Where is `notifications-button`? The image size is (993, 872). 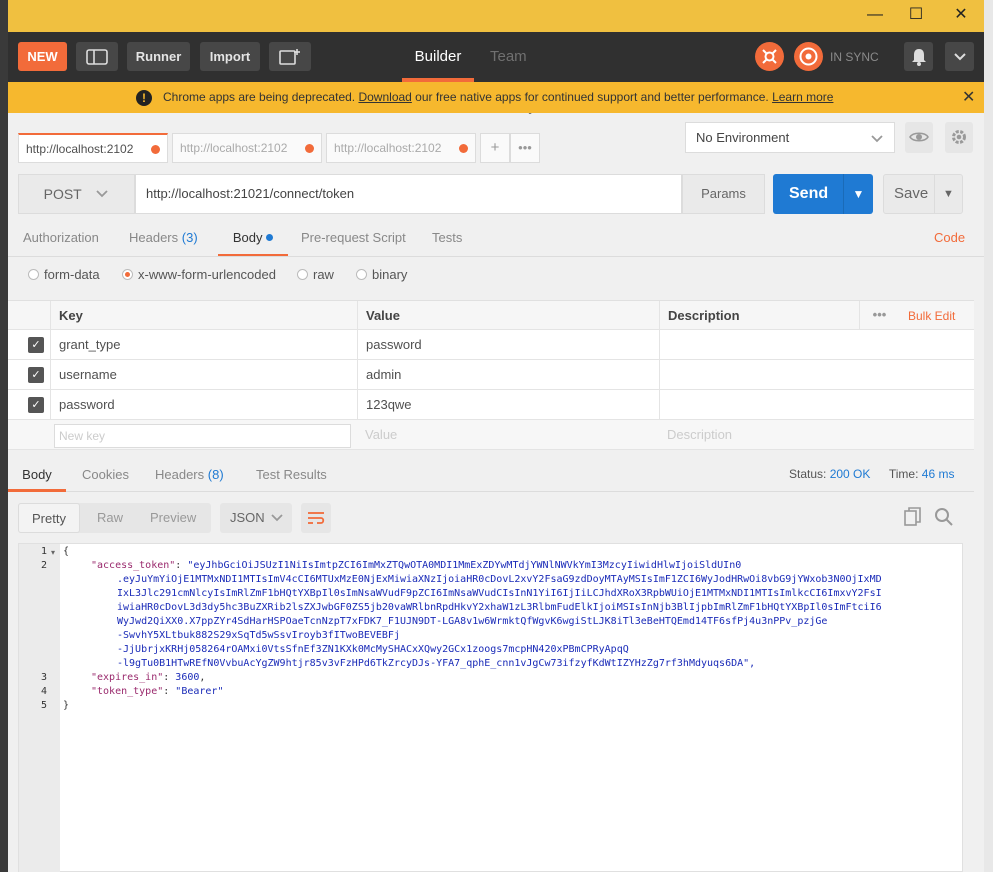
notifications-button is located at coordinates (918, 56).